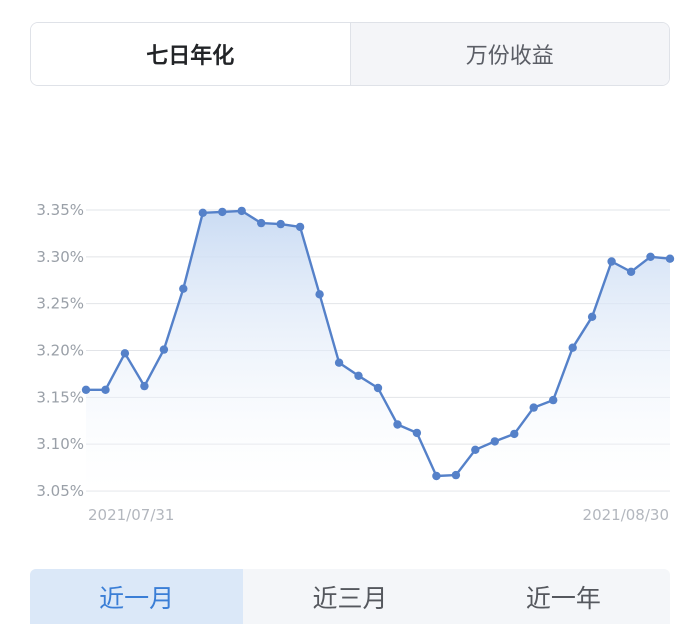 Image resolution: width=700 pixels, height=624 pixels. I want to click on range-tabs: 近一月 近三月 近一年, so click(350, 596).